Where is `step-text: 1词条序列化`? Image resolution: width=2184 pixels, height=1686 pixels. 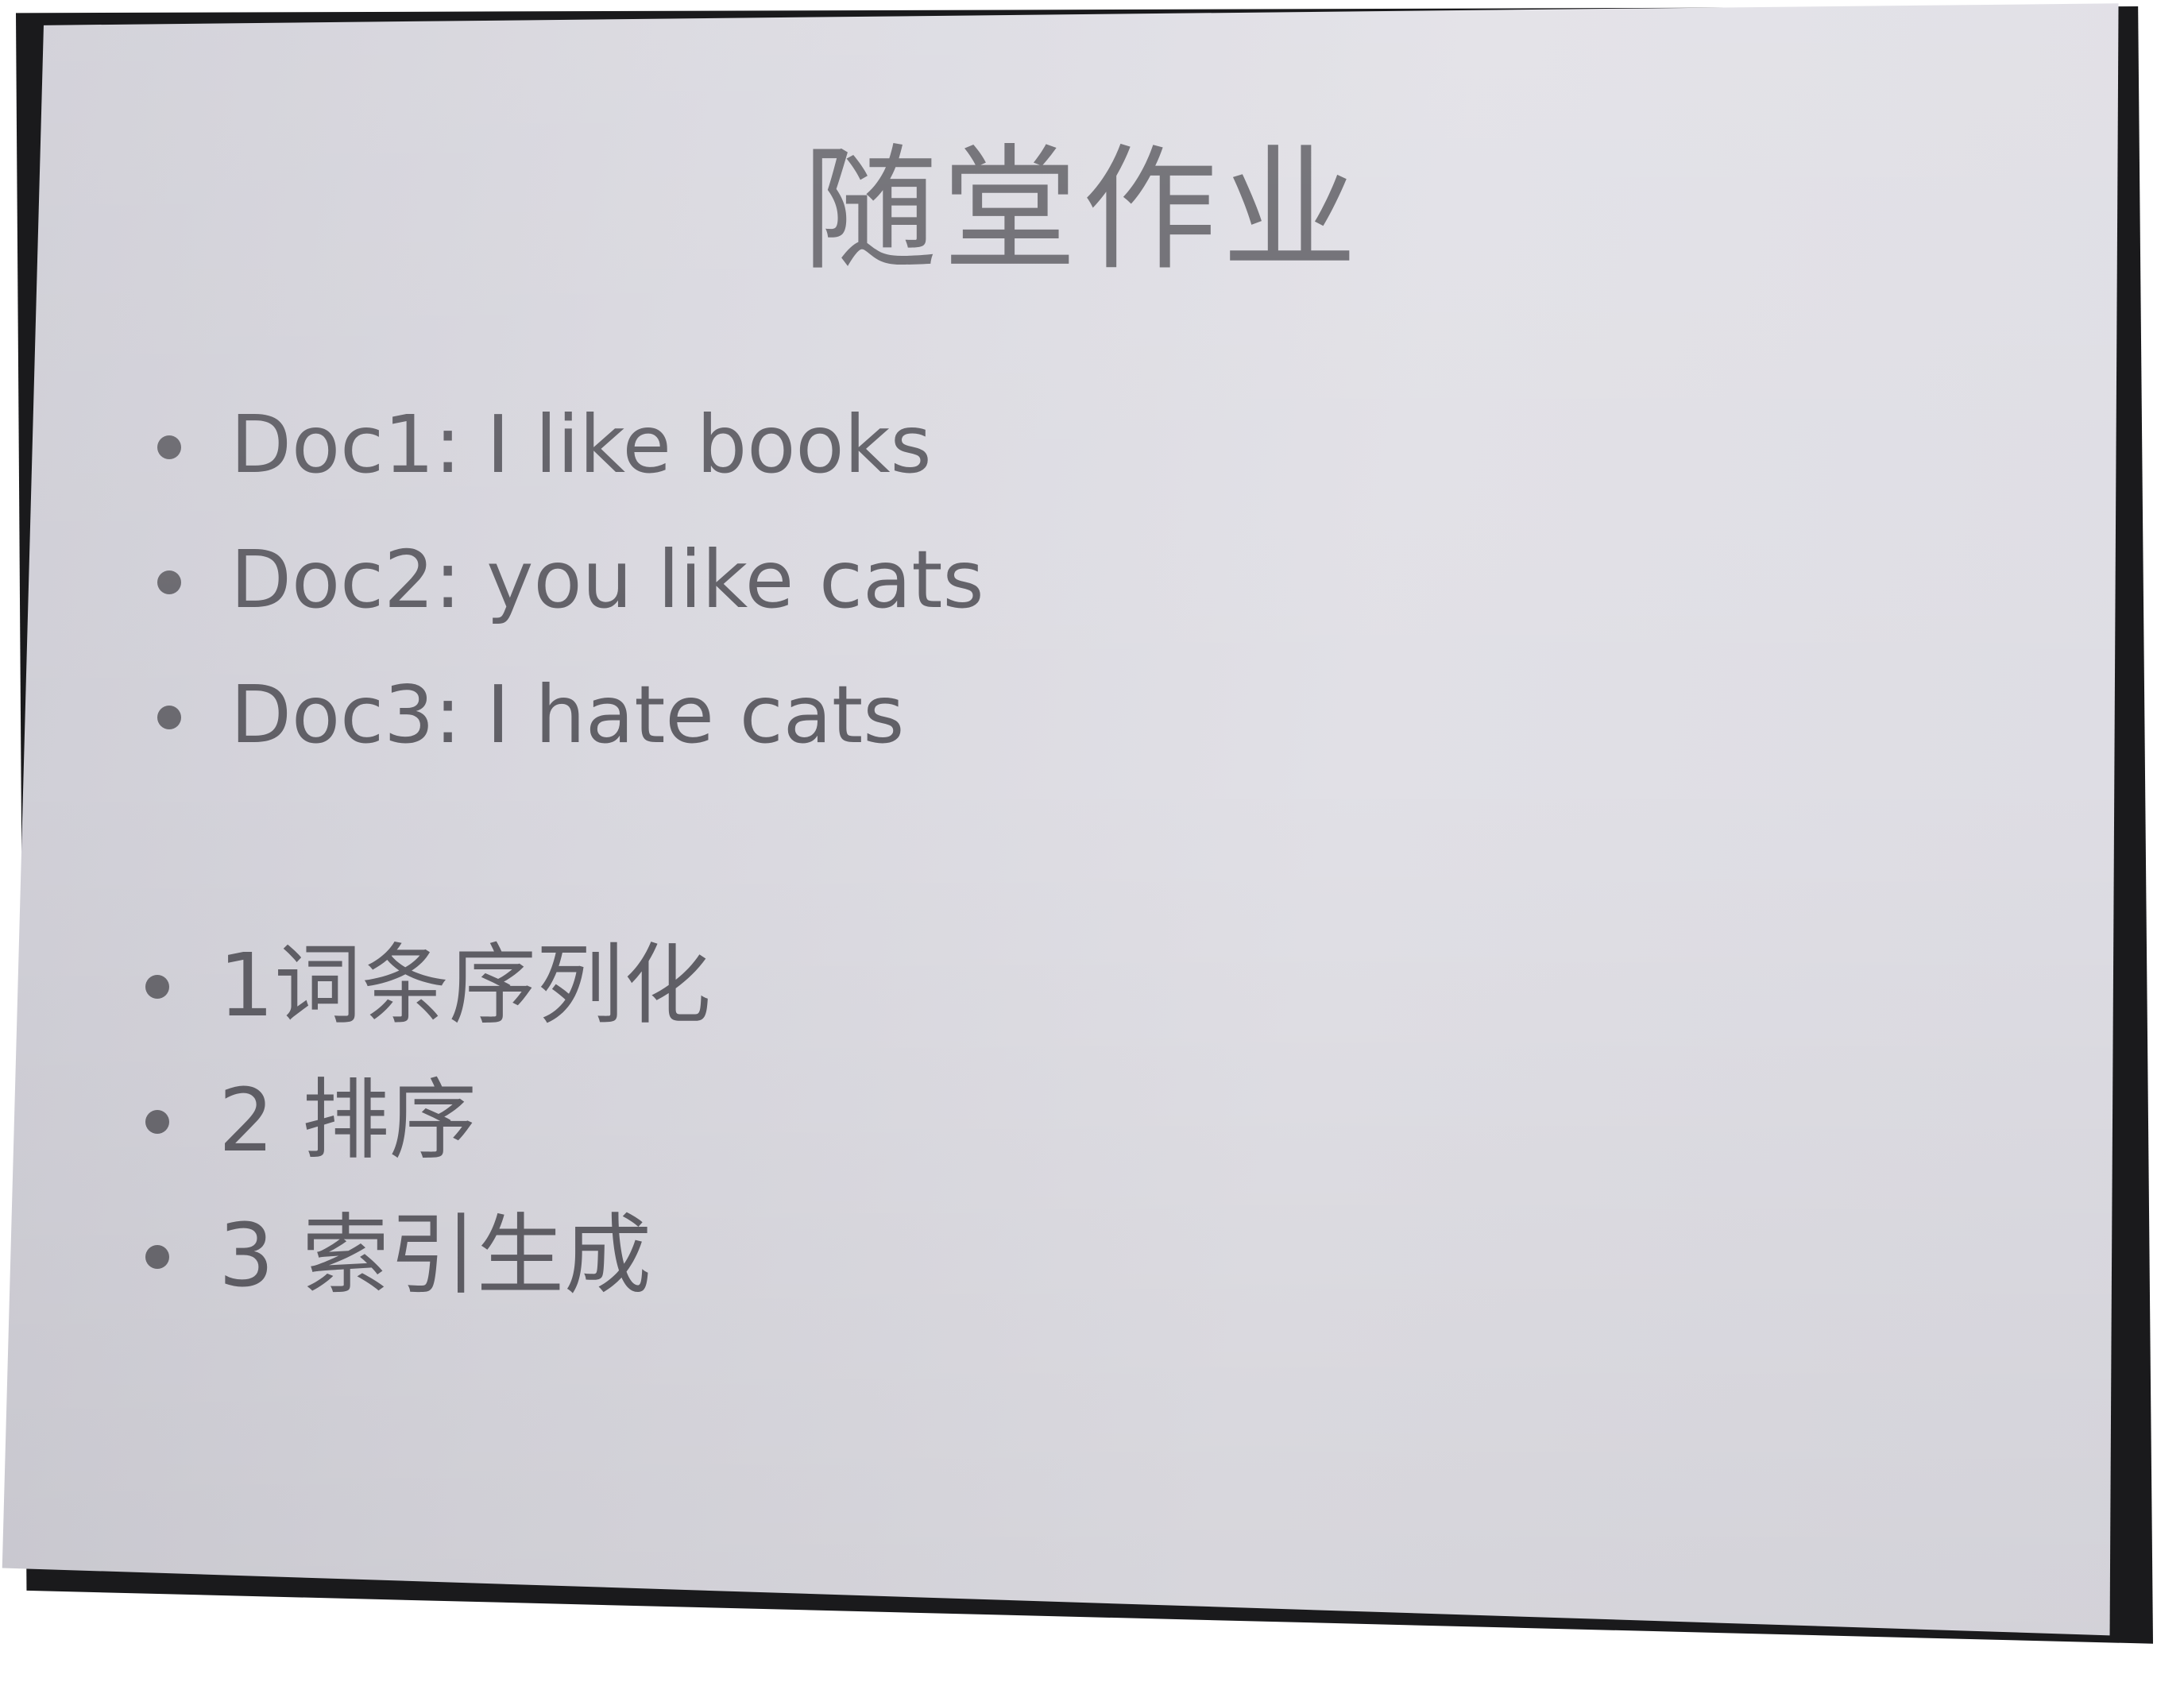
step-text: 1词条序列化 is located at coordinates (464, 985).